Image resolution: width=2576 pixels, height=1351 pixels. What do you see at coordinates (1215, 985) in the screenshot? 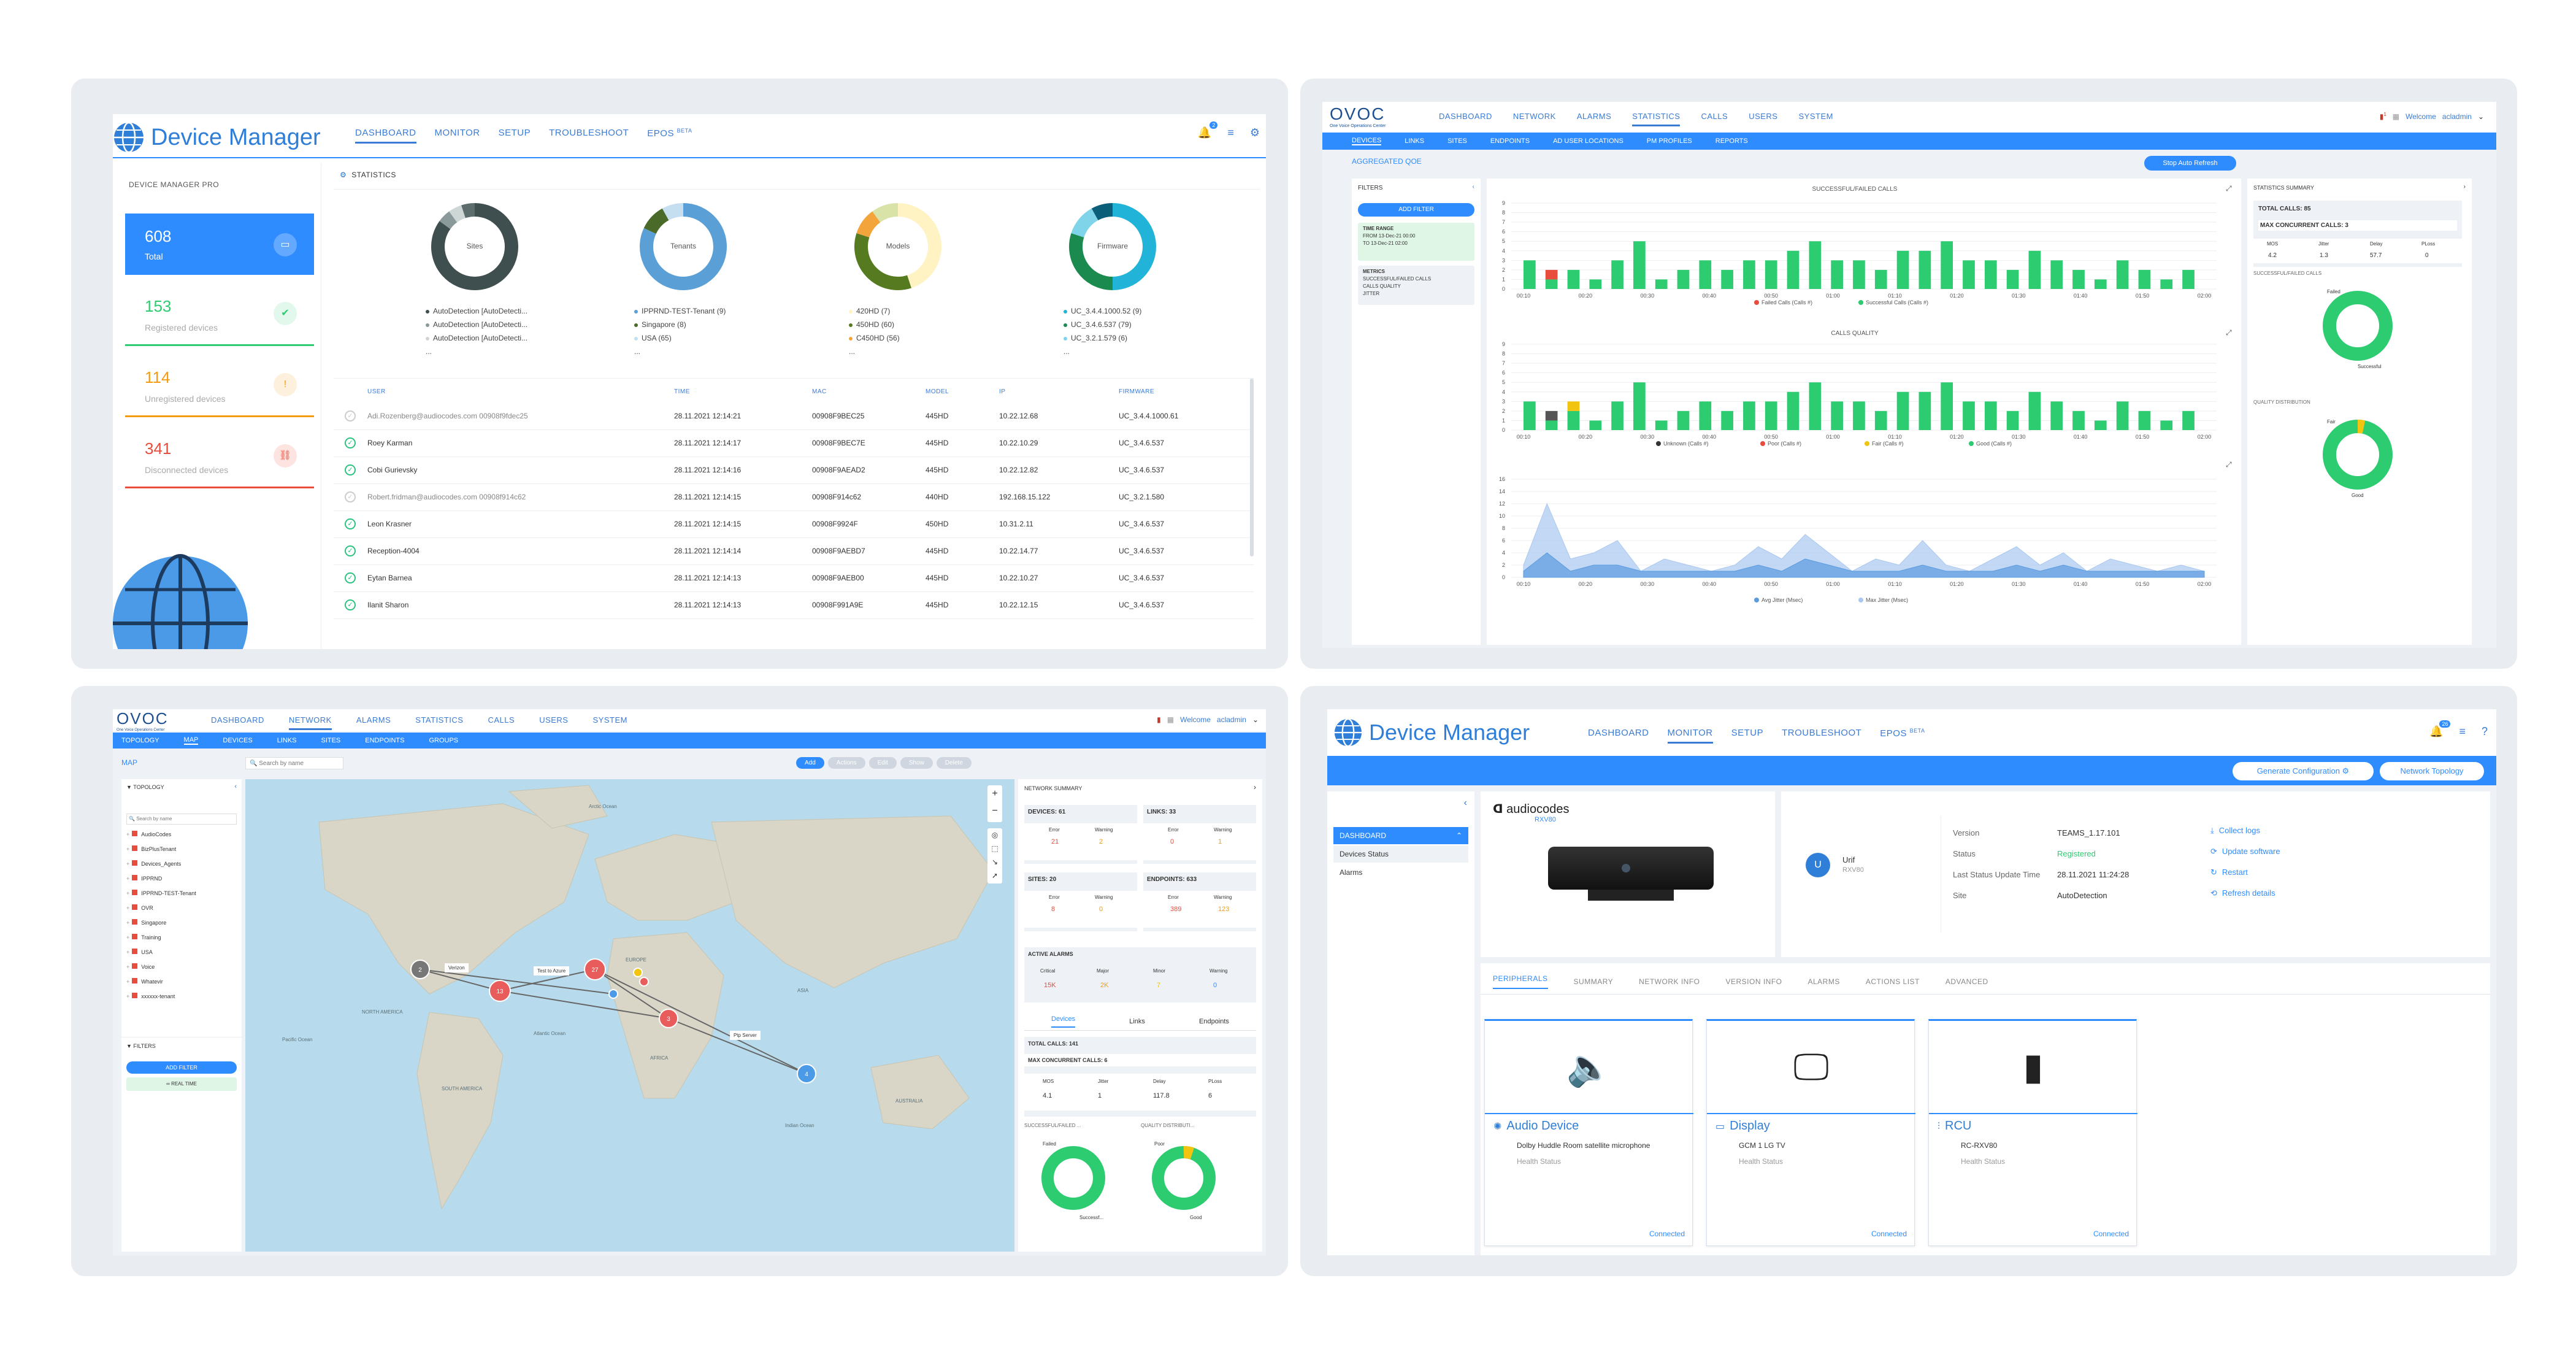
I see `alarm-value: 0` at bounding box center [1215, 985].